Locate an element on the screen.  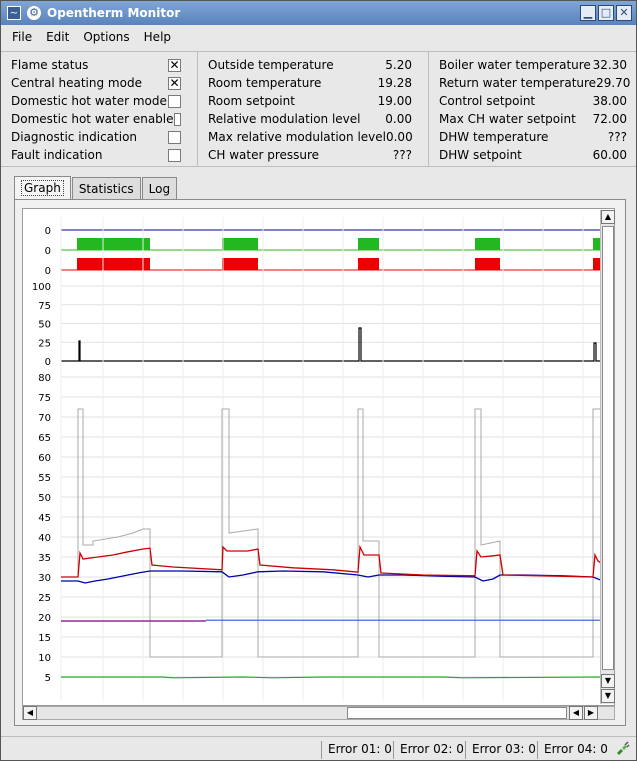
outside-temperature-line is located at coordinates (331, 677).